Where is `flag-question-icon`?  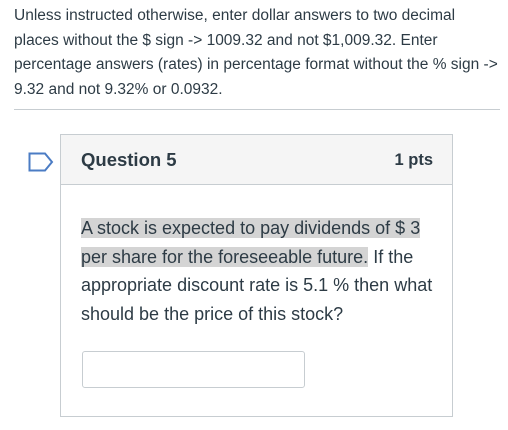 flag-question-icon is located at coordinates (41, 162).